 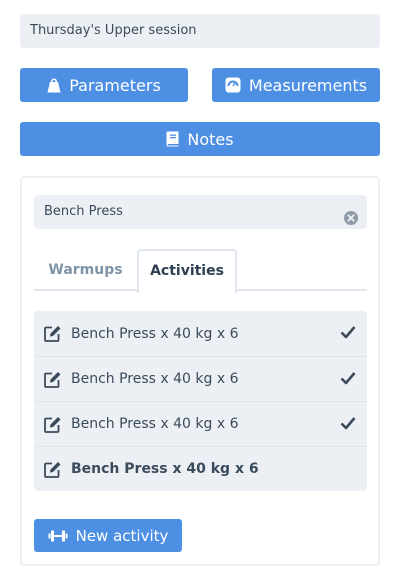 I want to click on new-activity-button: New activity, so click(x=108, y=535).